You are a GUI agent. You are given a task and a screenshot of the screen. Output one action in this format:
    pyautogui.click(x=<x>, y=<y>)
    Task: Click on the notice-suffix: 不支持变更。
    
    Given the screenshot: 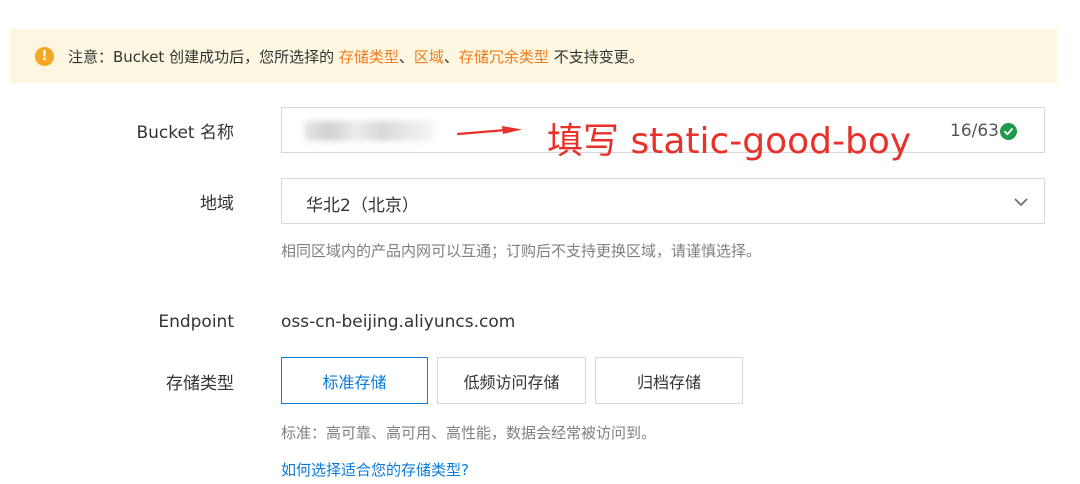 What is the action you would take?
    pyautogui.click(x=596, y=56)
    